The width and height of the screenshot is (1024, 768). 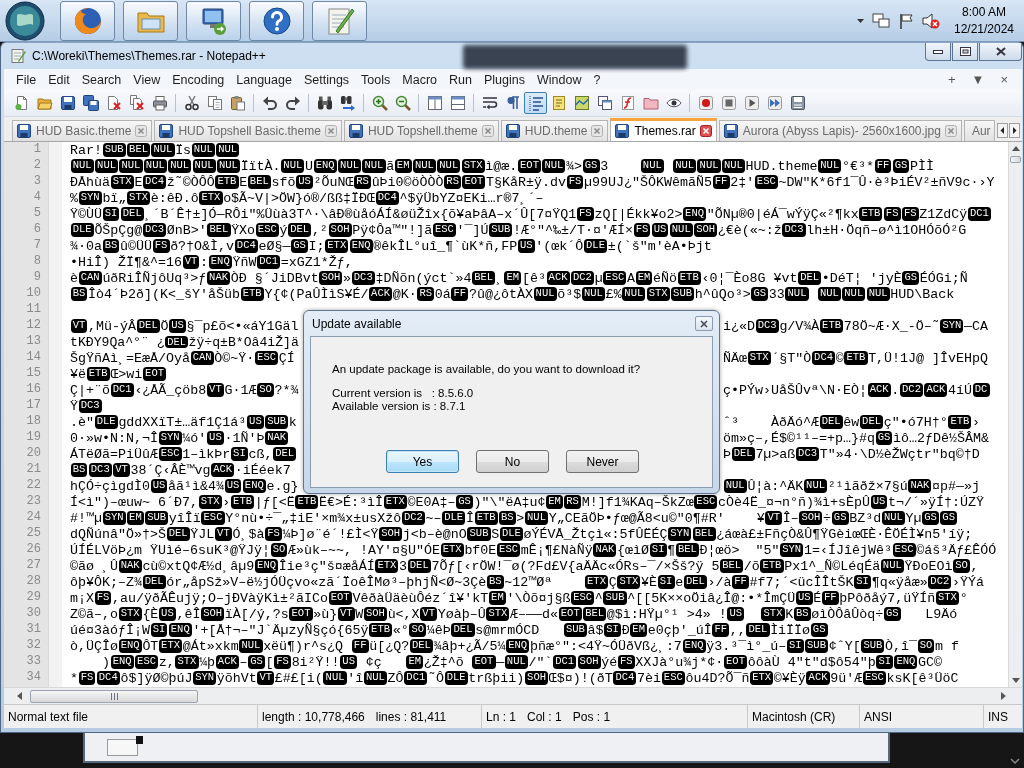 I want to click on vertical-split-icon, so click(x=434, y=103).